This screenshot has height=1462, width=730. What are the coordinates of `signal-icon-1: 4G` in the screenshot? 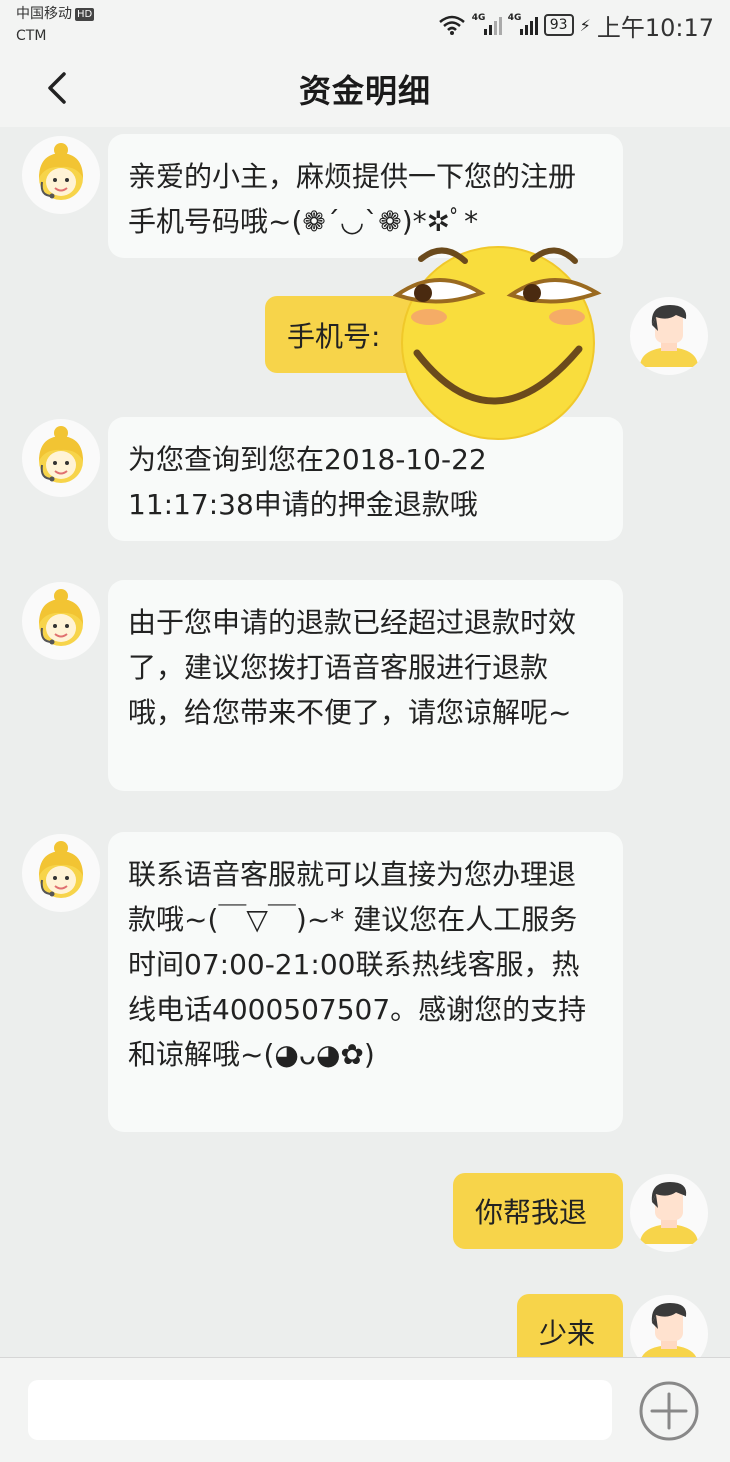 It's located at (486, 24).